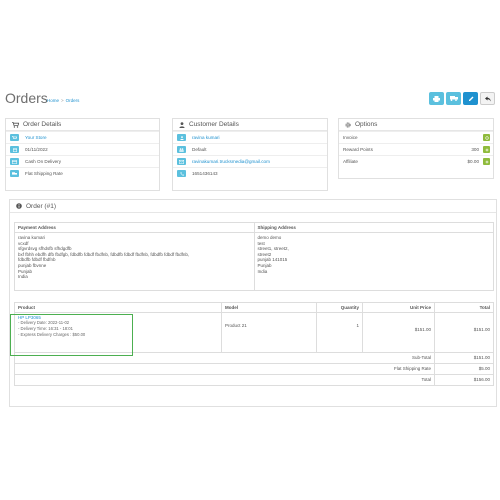  I want to click on order-heading: Order (#1), so click(253, 206).